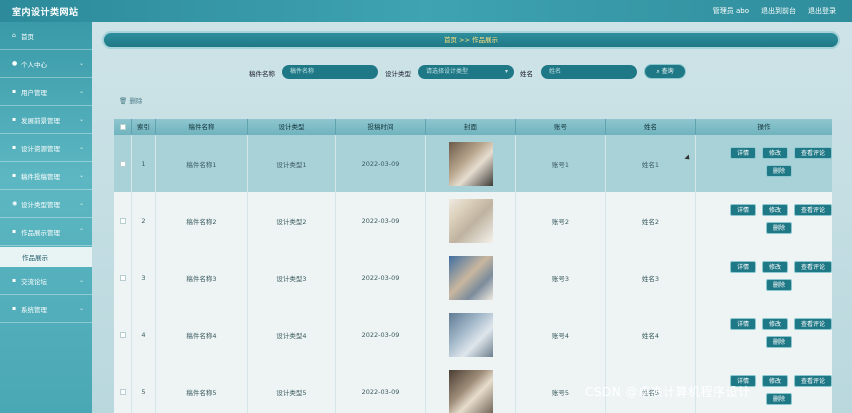 This screenshot has height=413, width=852. I want to click on sidebar-item-forum: ▪ 交流论坛 ⌄, so click(46, 281).